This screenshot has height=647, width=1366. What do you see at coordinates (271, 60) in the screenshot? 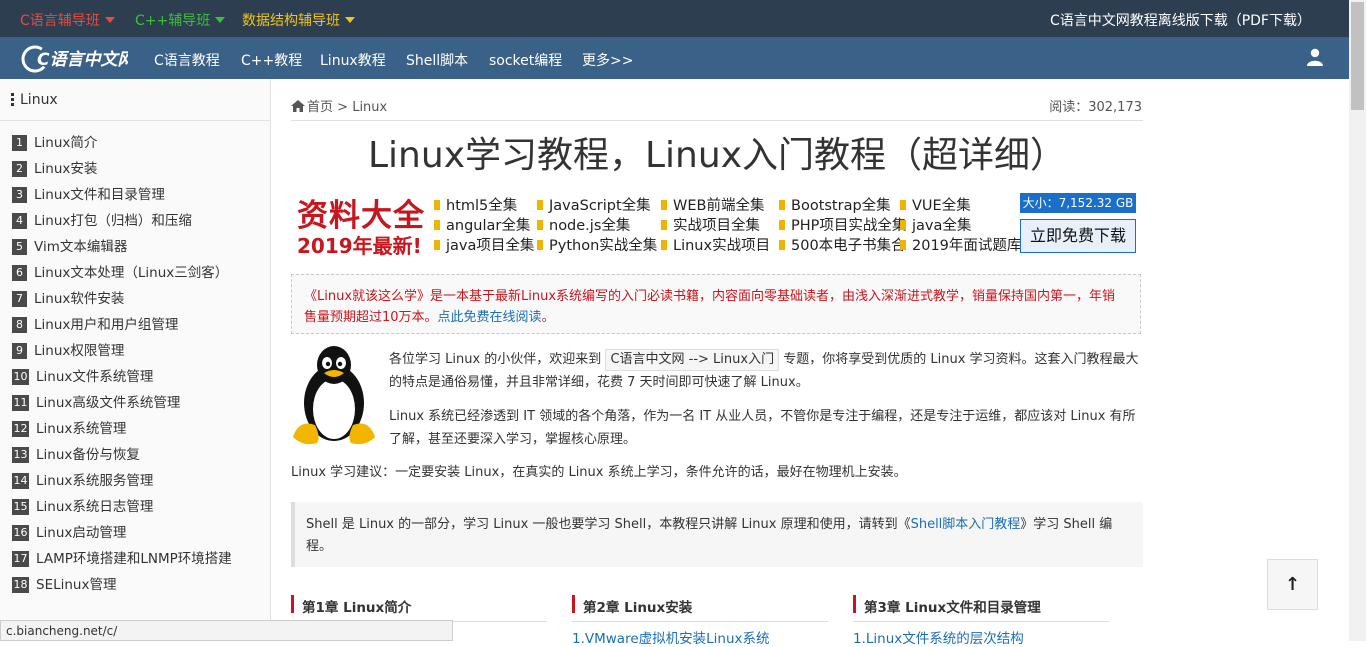
I see `nav-item-cpp: C++教程` at bounding box center [271, 60].